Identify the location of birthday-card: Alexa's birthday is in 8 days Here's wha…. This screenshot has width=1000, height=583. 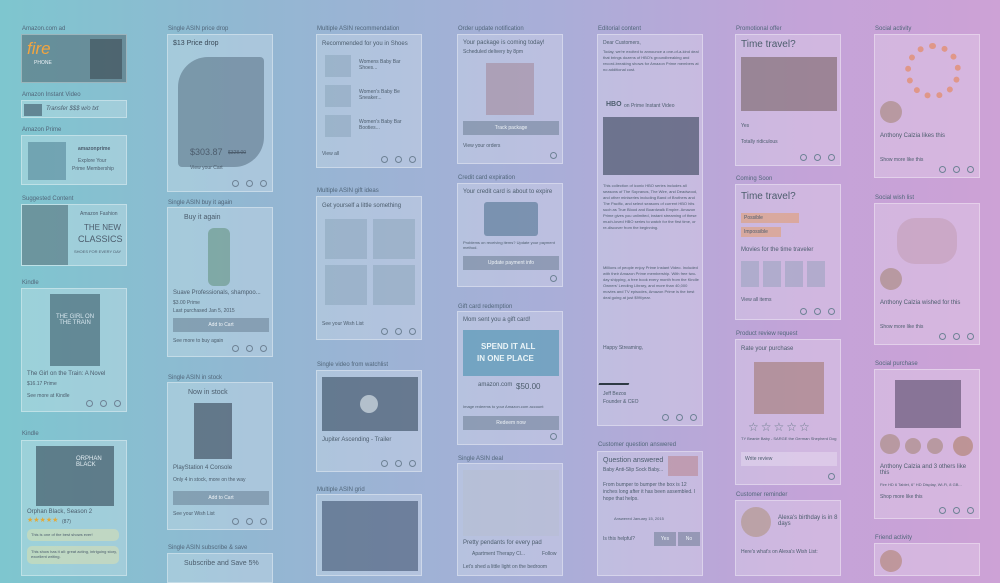
(788, 538).